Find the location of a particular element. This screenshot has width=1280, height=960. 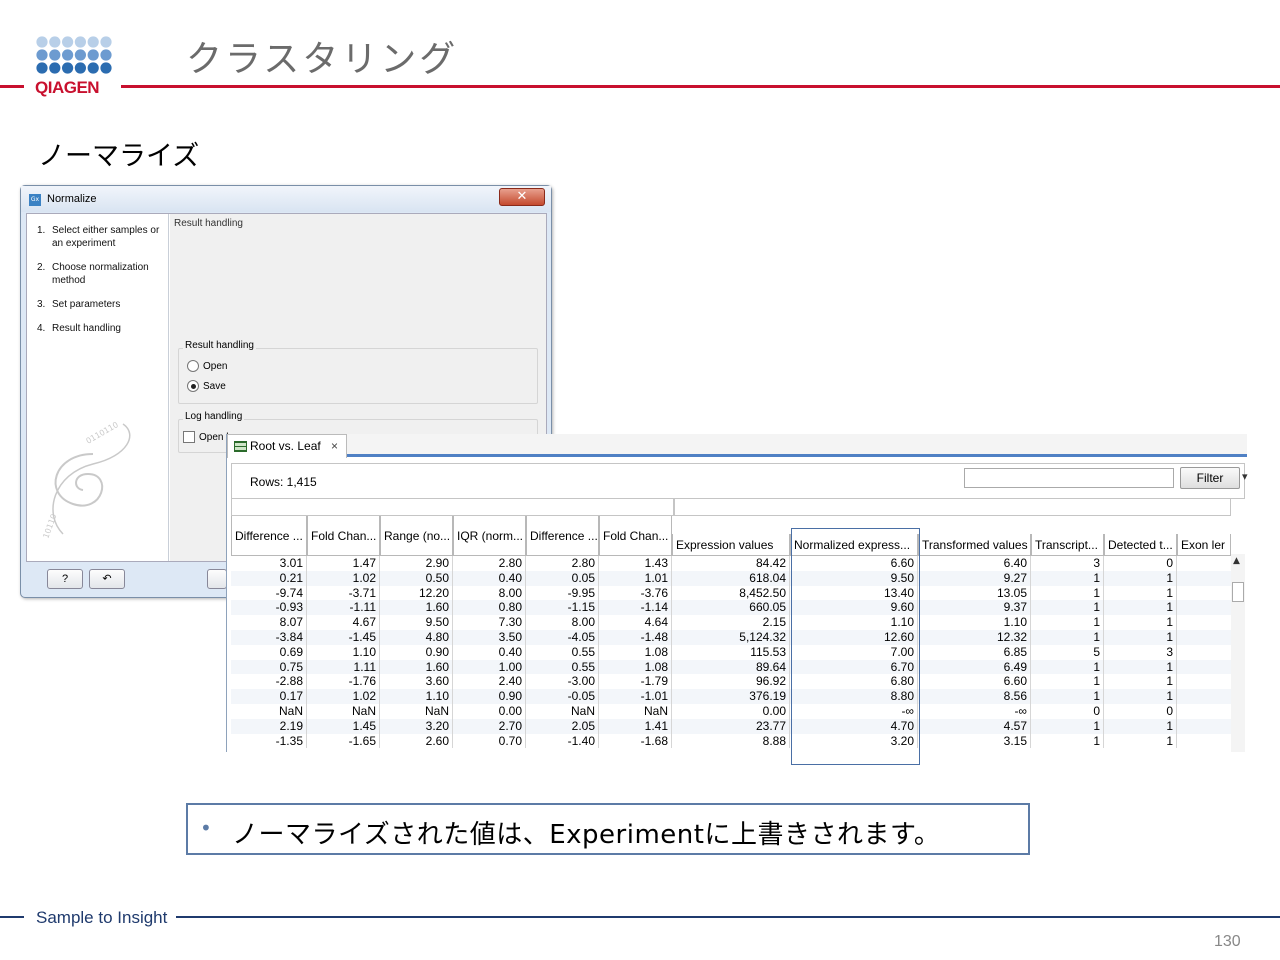

open-log-checkbox is located at coordinates (189, 437).